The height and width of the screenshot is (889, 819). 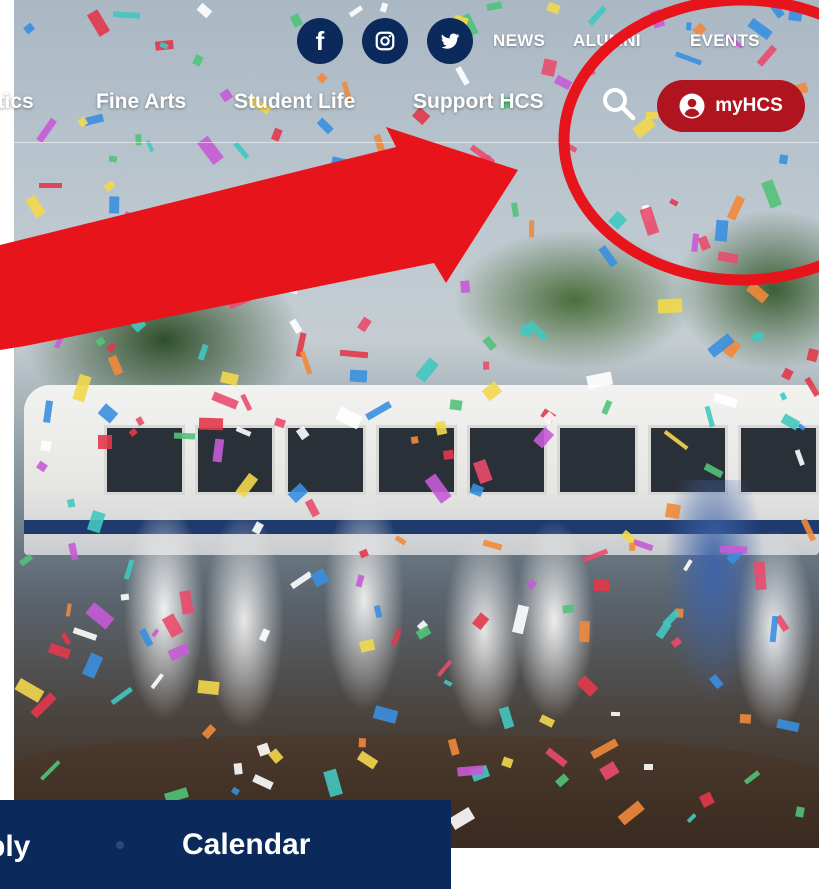 I want to click on myhcs-login-button: myHCS, so click(x=731, y=106).